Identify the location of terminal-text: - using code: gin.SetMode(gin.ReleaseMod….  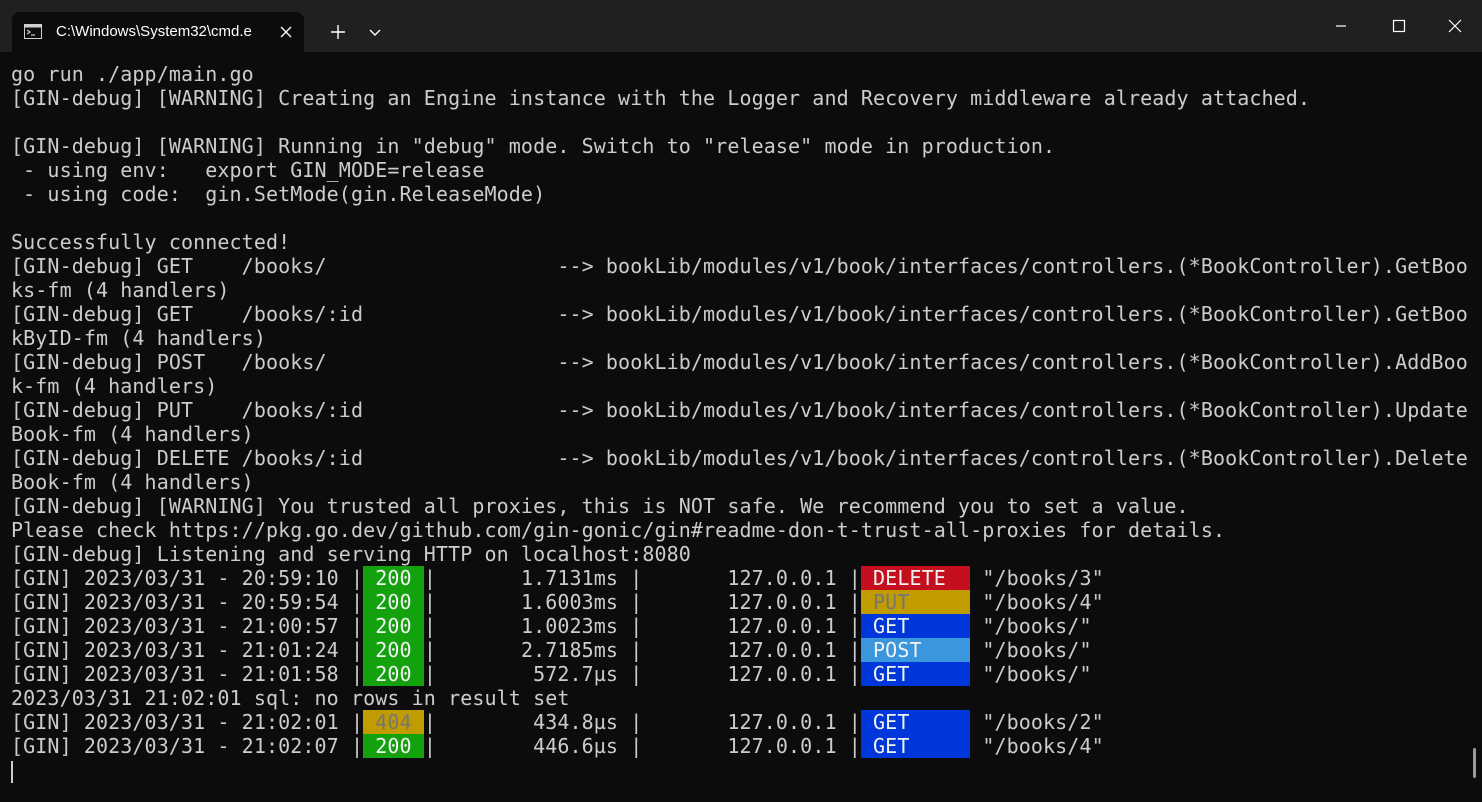
(278, 194).